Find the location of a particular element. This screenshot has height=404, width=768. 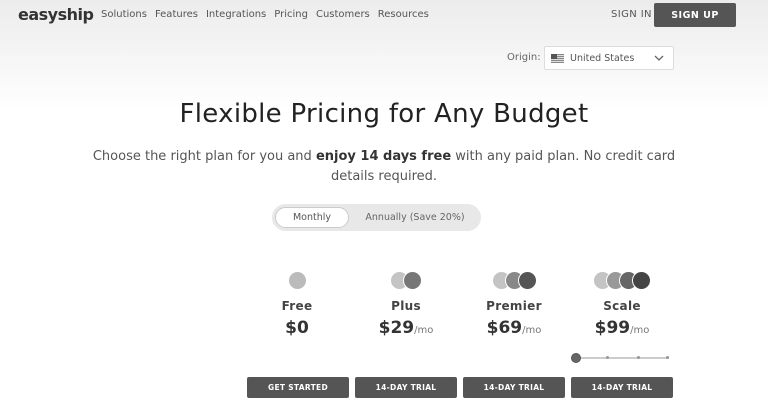

sign-up-button: SIGN UP is located at coordinates (695, 15).